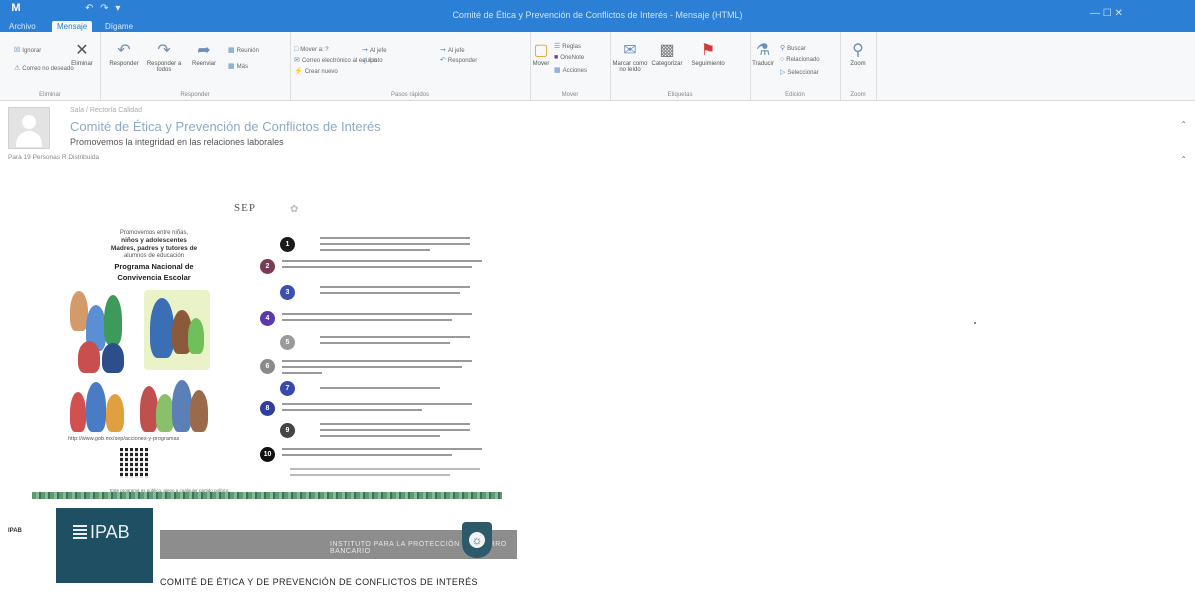 The width and height of the screenshot is (1195, 593). Describe the element at coordinates (800, 59) in the screenshot. I see `related-button: ○ Relacionado` at that location.